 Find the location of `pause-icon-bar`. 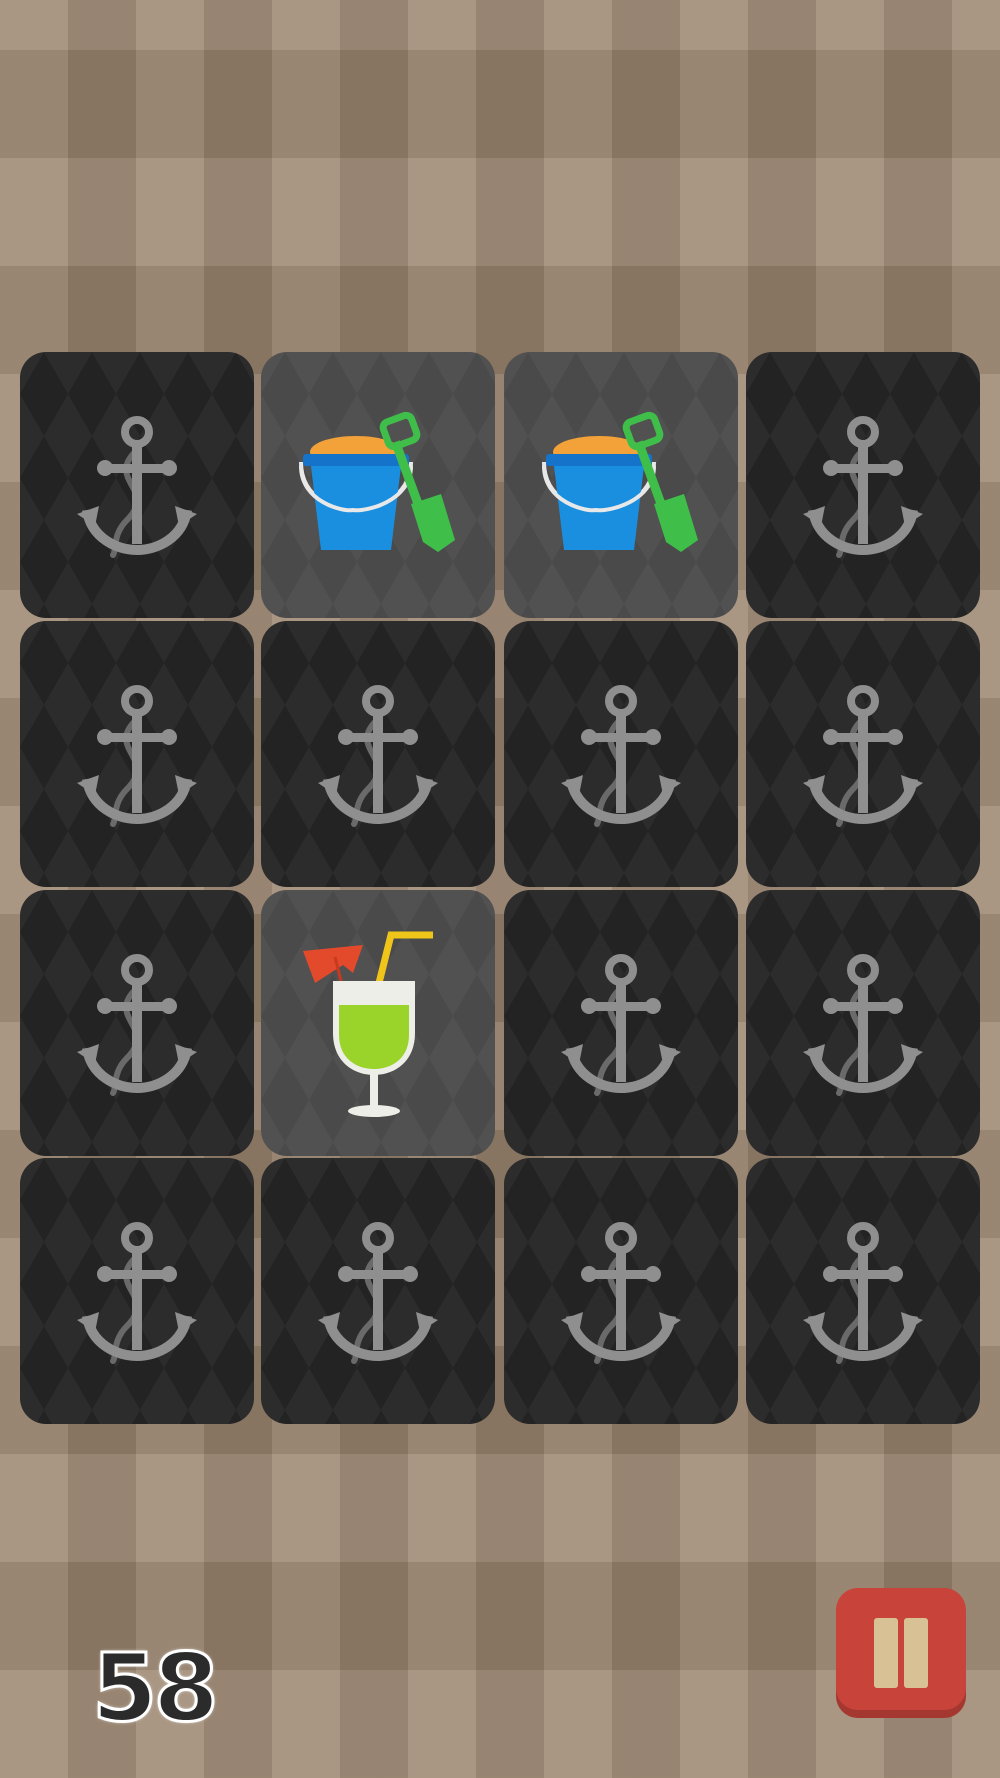

pause-icon-bar is located at coordinates (916, 1653).